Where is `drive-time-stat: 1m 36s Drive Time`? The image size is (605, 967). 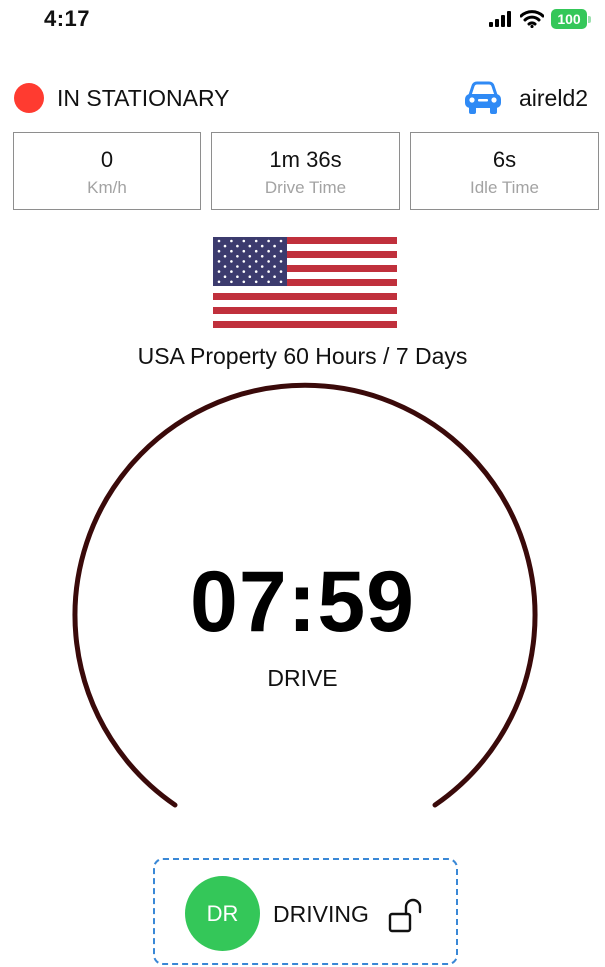 drive-time-stat: 1m 36s Drive Time is located at coordinates (305, 171).